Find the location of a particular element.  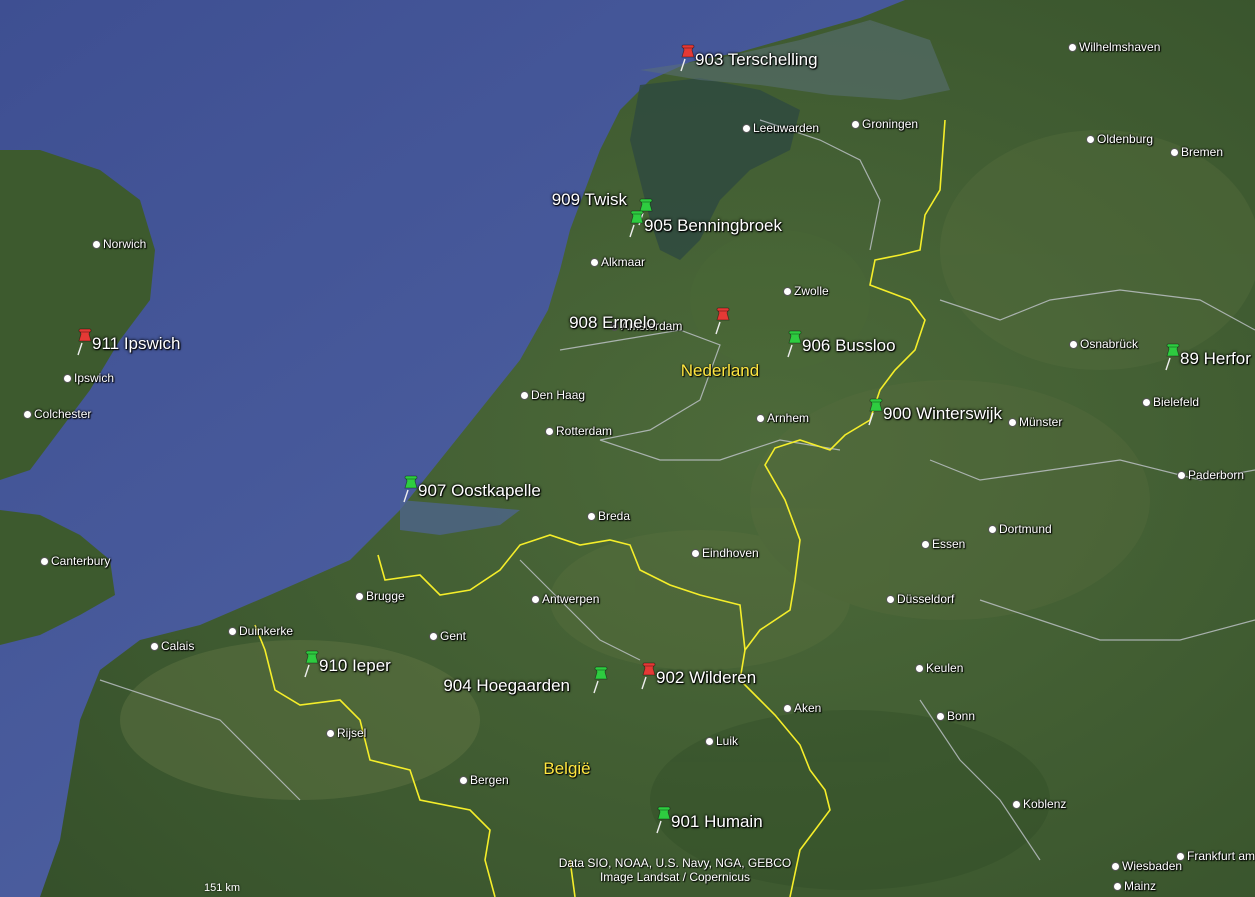

placemark-label: 900 Winterswijk is located at coordinates (943, 413).